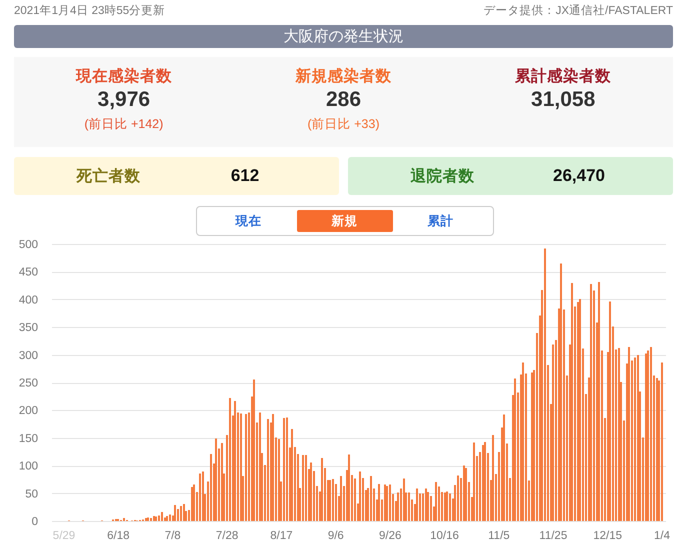  I want to click on stat-value: 286, so click(344, 100).